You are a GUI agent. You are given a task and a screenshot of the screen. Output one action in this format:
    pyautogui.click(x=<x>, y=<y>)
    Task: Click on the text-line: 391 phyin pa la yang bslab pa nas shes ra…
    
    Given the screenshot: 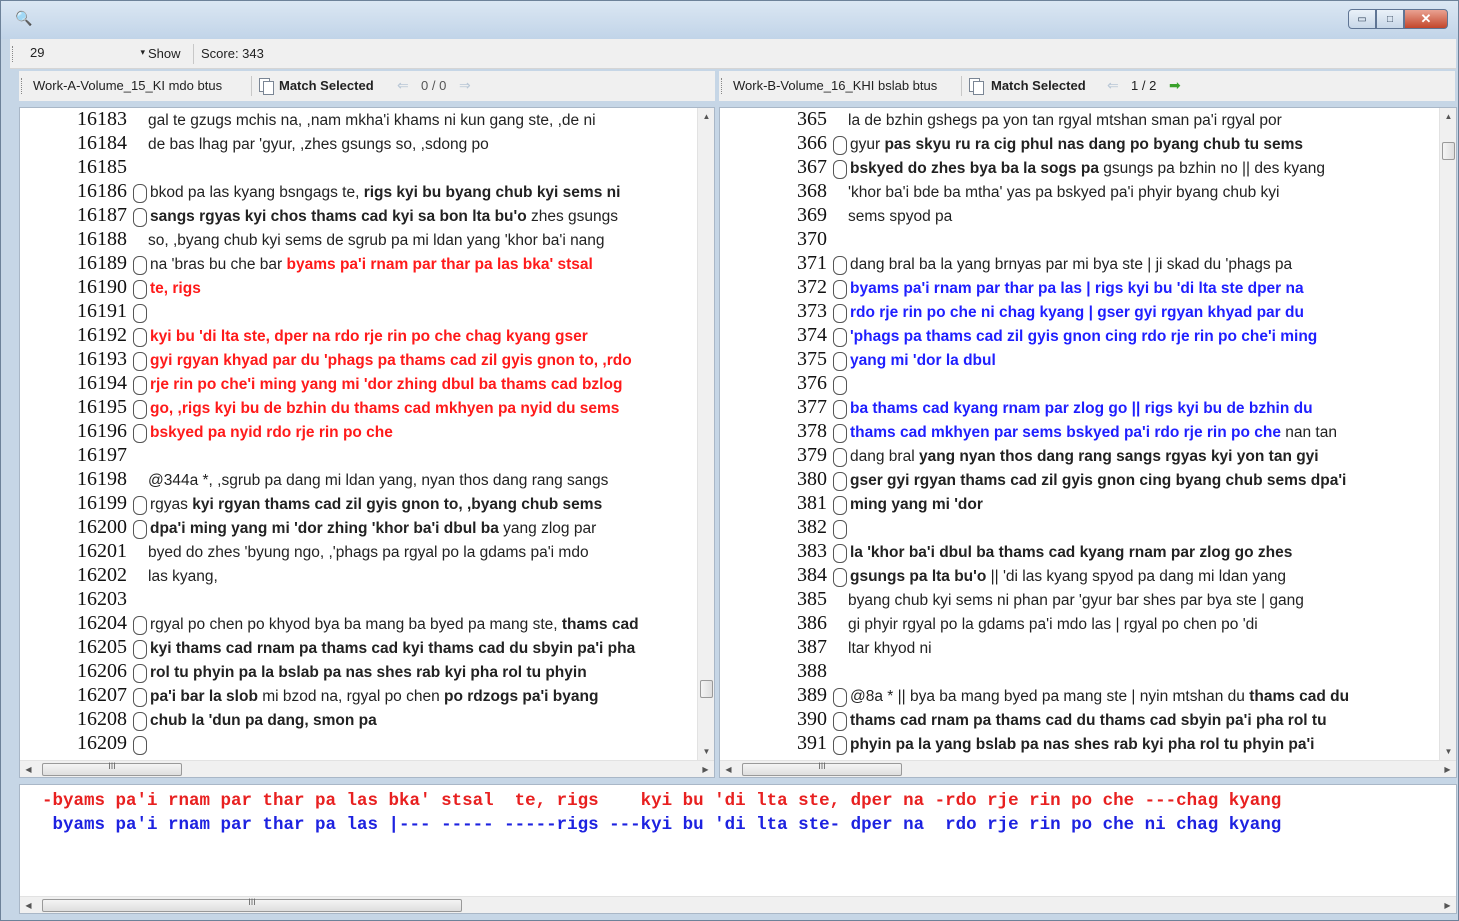 What is the action you would take?
    pyautogui.click(x=1079, y=744)
    